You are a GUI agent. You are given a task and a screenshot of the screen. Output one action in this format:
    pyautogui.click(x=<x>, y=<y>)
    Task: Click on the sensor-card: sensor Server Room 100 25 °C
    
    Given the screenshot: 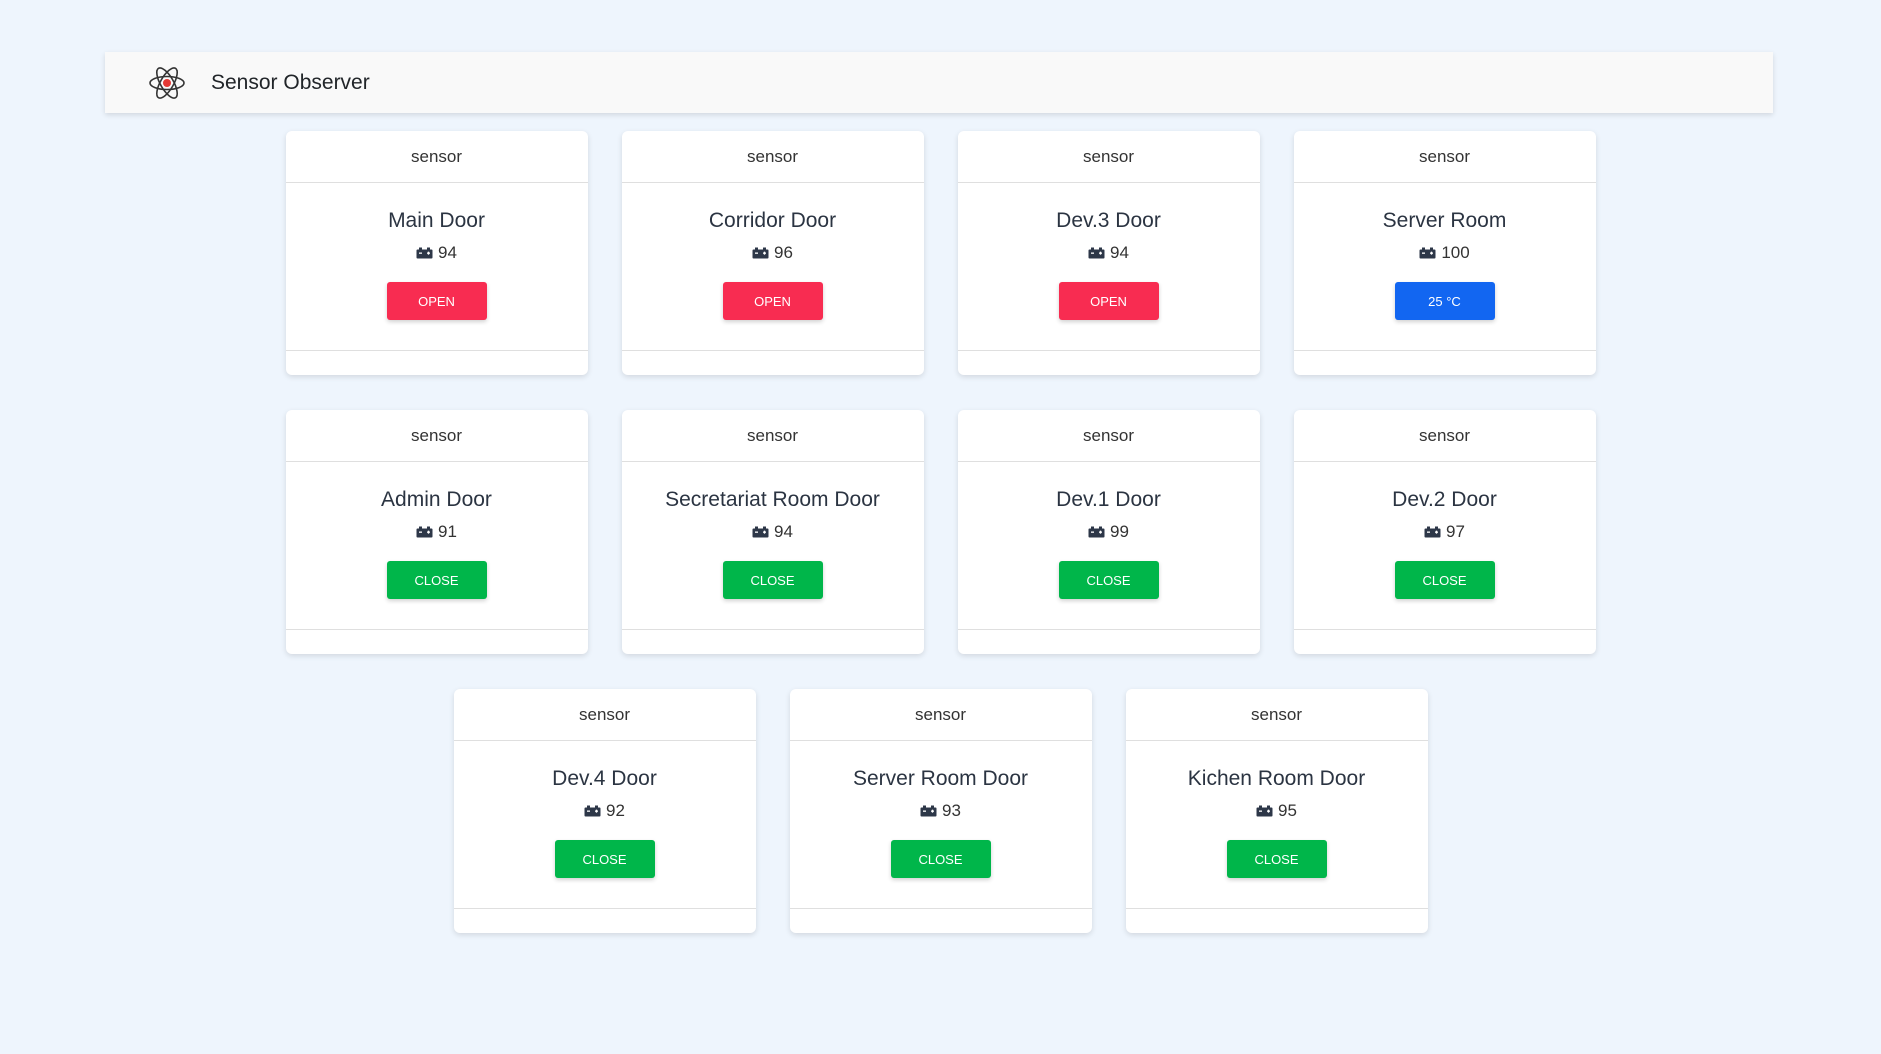 What is the action you would take?
    pyautogui.click(x=1444, y=253)
    